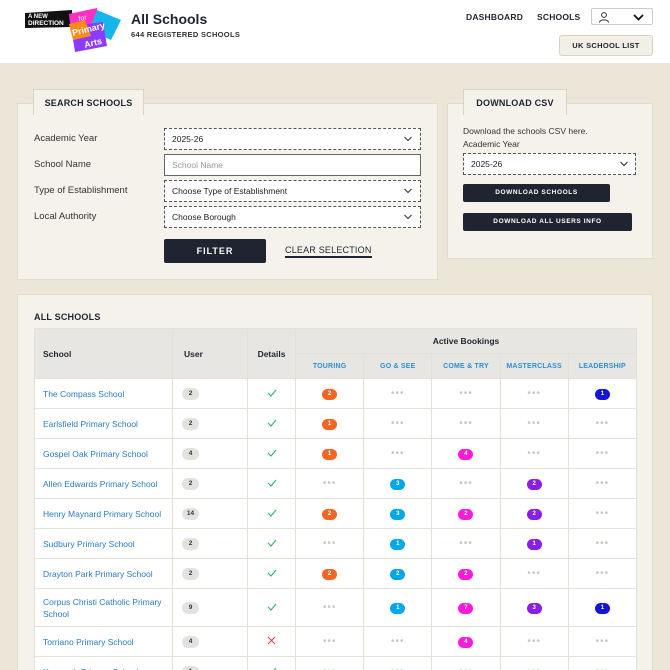 The height and width of the screenshot is (670, 670). Describe the element at coordinates (487, 164) in the screenshot. I see `csv-academic-year-value: 2025-26` at that location.